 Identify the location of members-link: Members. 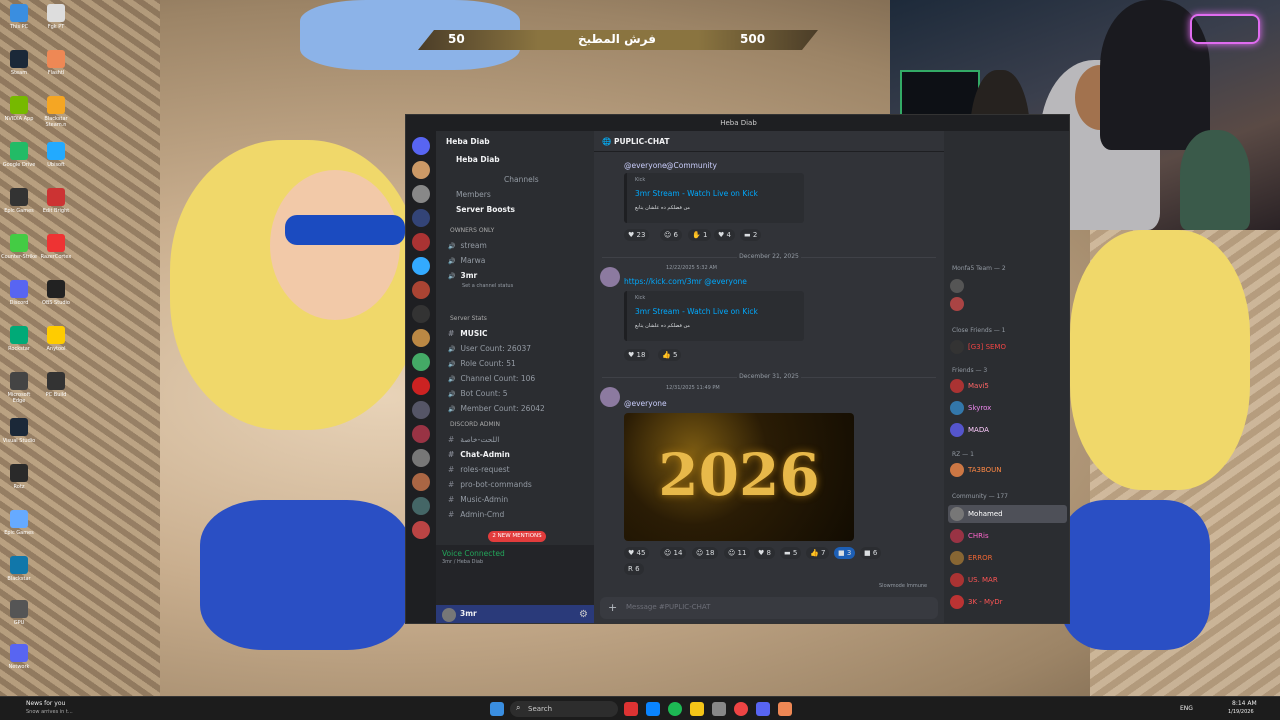
(473, 194).